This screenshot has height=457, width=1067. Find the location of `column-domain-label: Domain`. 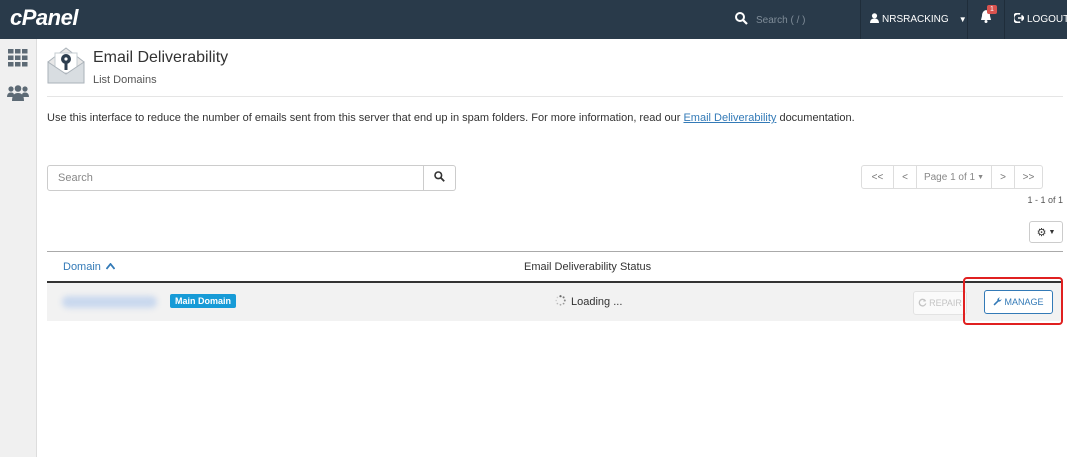

column-domain-label: Domain is located at coordinates (82, 267).